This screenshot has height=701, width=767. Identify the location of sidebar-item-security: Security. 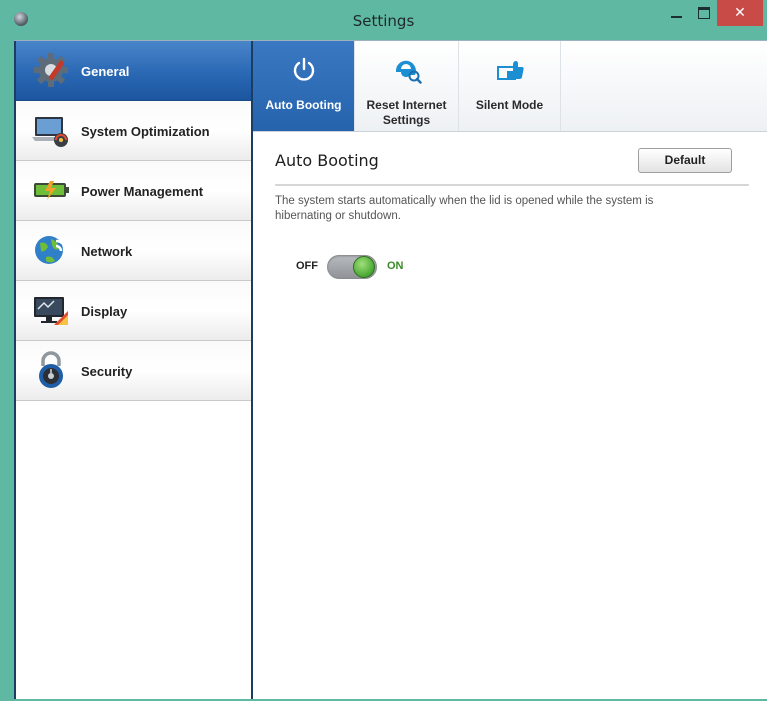
(133, 371).